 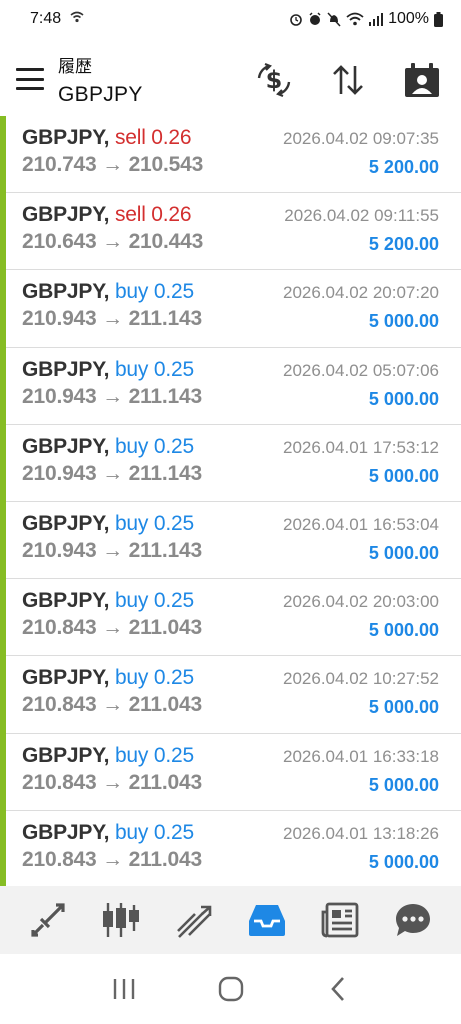 I want to click on back-icon, so click(x=338, y=989).